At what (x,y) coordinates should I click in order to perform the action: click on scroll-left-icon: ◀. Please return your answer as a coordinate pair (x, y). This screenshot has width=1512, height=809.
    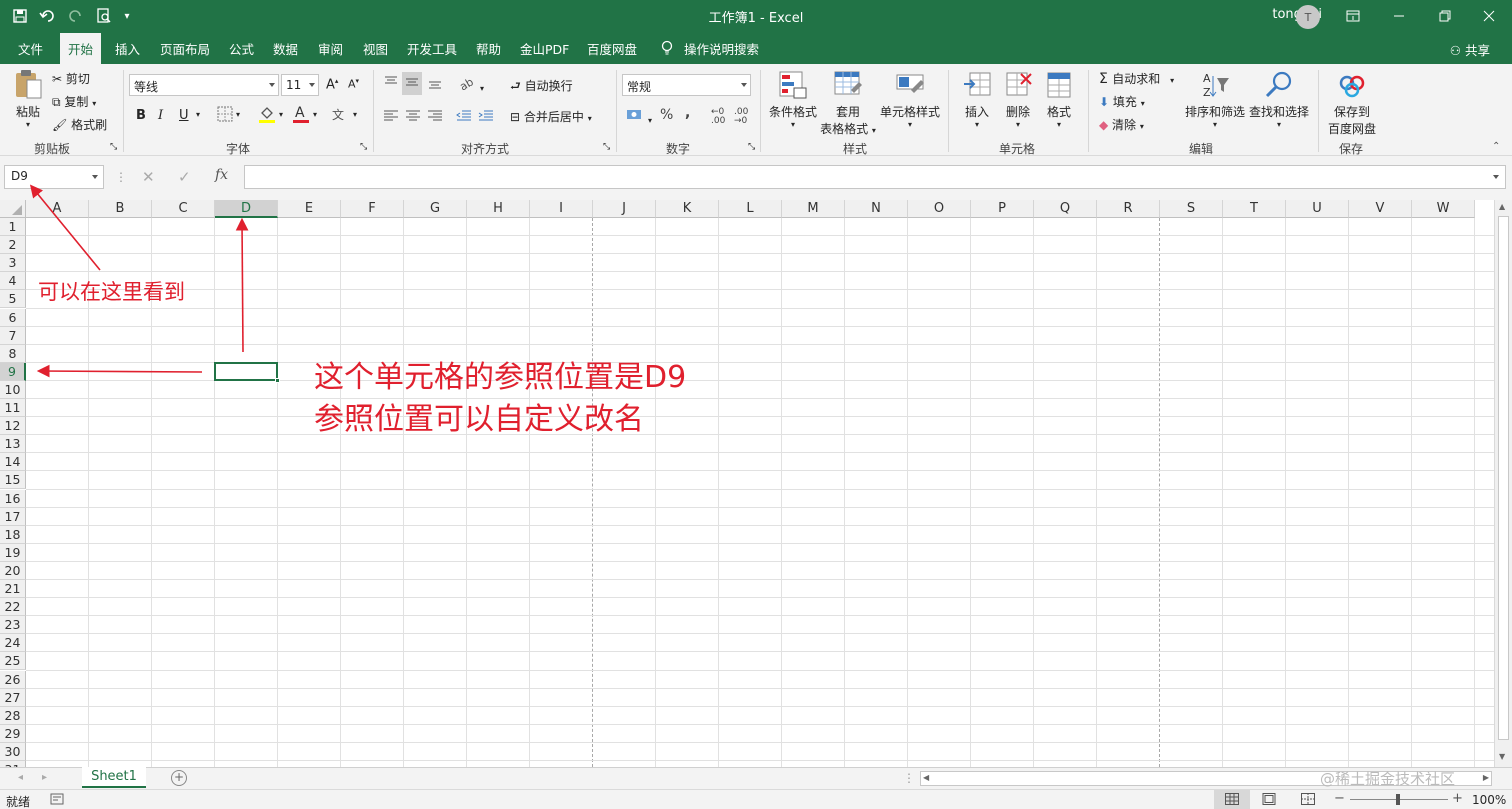
    Looking at the image, I should click on (926, 777).